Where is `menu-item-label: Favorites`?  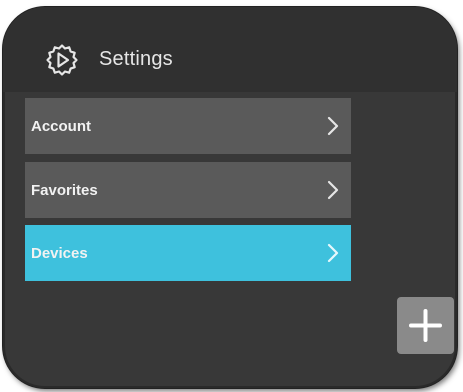
menu-item-label: Favorites is located at coordinates (64, 190).